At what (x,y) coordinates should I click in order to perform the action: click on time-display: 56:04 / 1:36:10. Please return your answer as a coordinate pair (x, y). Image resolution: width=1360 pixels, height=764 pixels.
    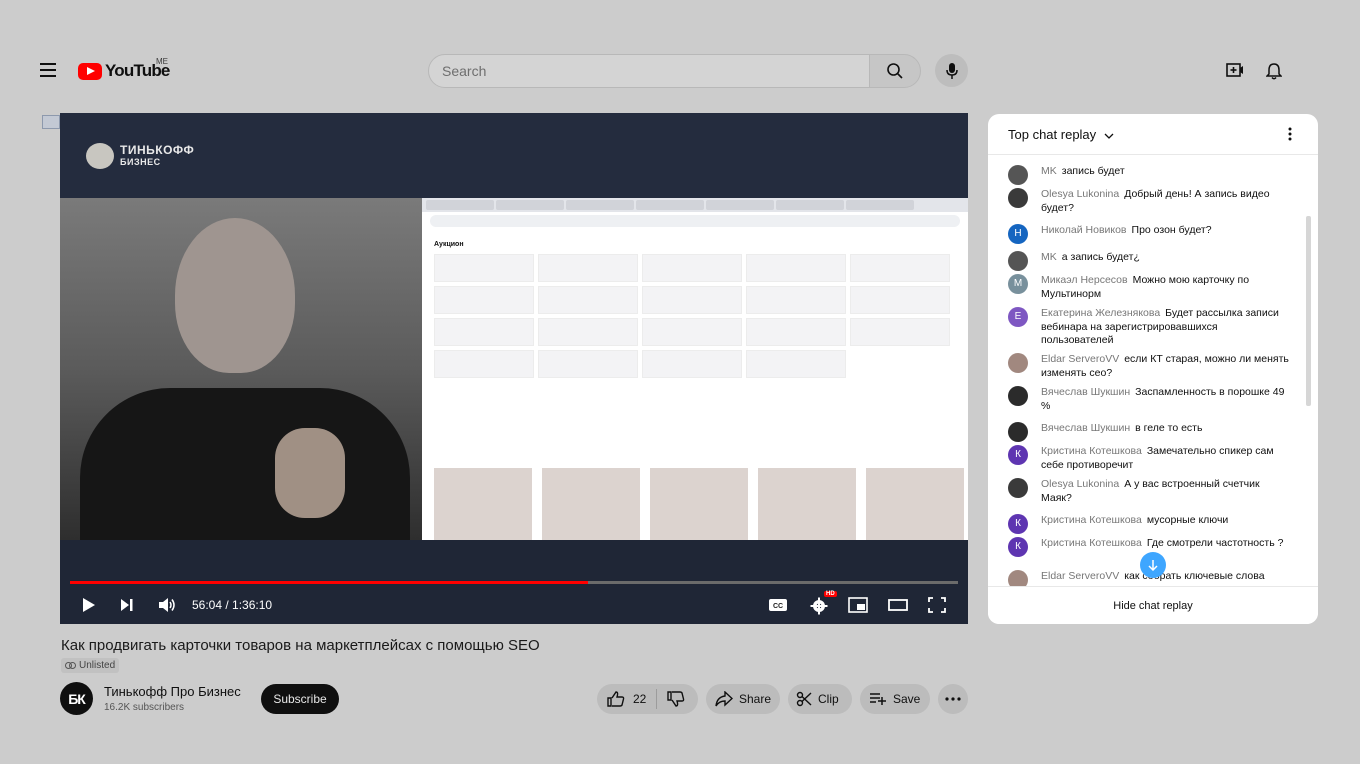
    Looking at the image, I should click on (232, 605).